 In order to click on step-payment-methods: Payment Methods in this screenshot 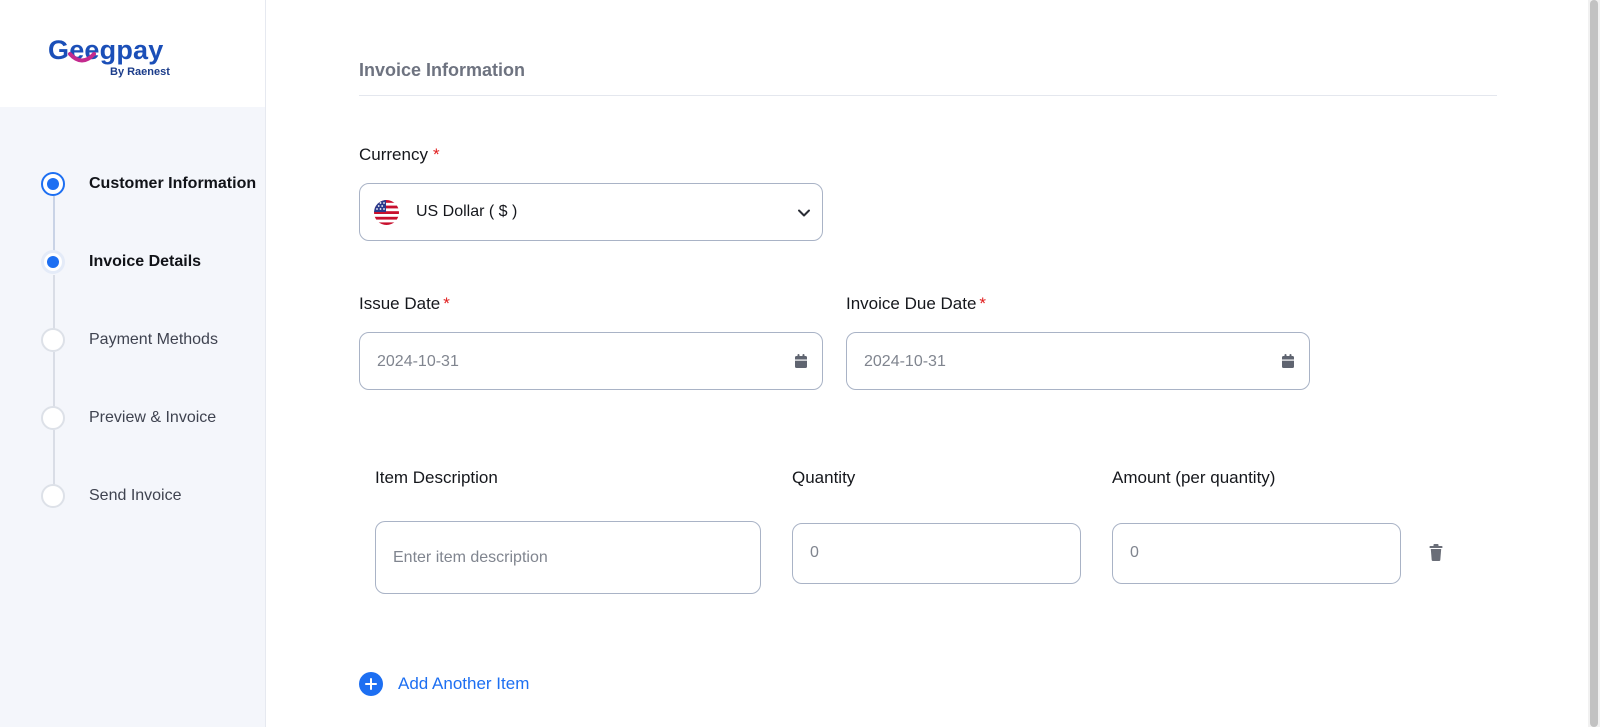, I will do `click(129, 340)`.